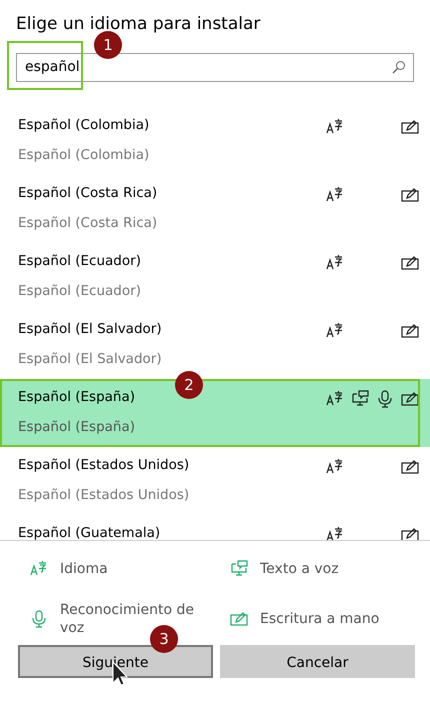 This screenshot has height=708, width=430. What do you see at coordinates (320, 619) in the screenshot?
I see `legend-label: Escritura a mano` at bounding box center [320, 619].